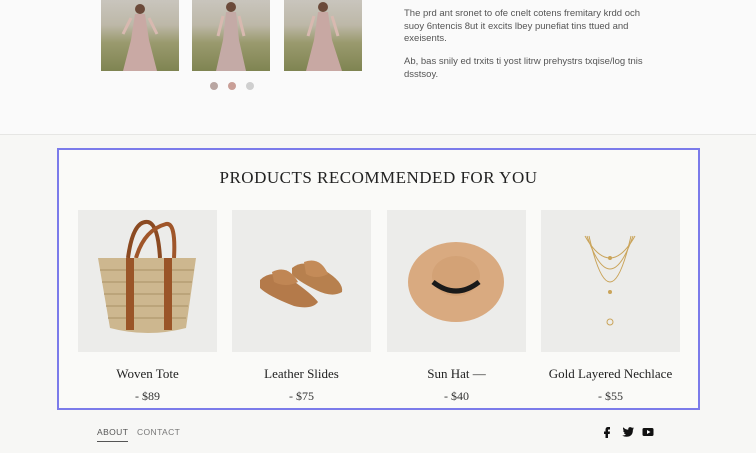  Describe the element at coordinates (147, 281) in the screenshot. I see `product-image-woven-tote` at that location.